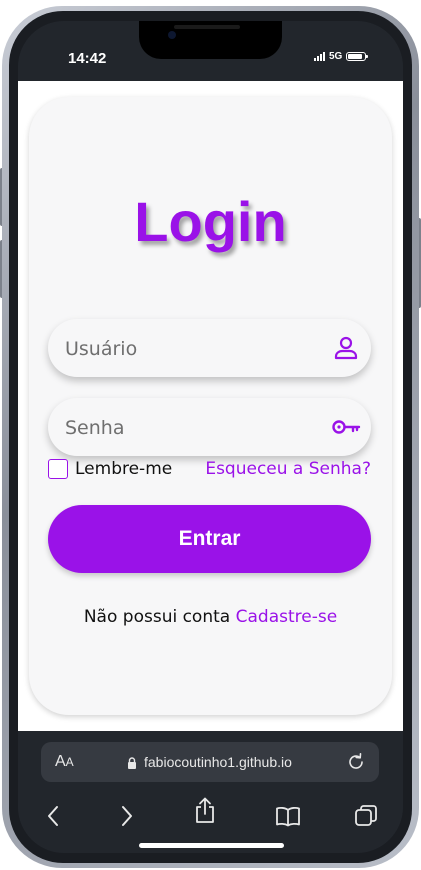 The image size is (421, 870). I want to click on share-button, so click(205, 810).